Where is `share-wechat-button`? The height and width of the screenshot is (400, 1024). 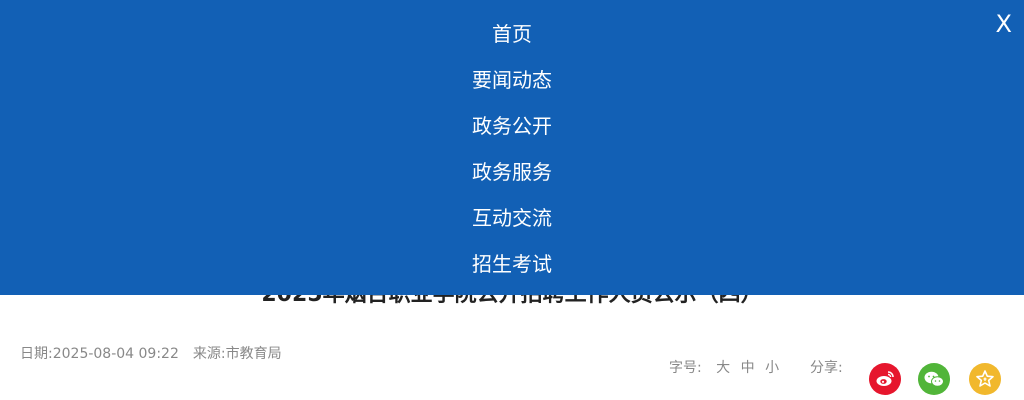
share-wechat-button is located at coordinates (934, 379).